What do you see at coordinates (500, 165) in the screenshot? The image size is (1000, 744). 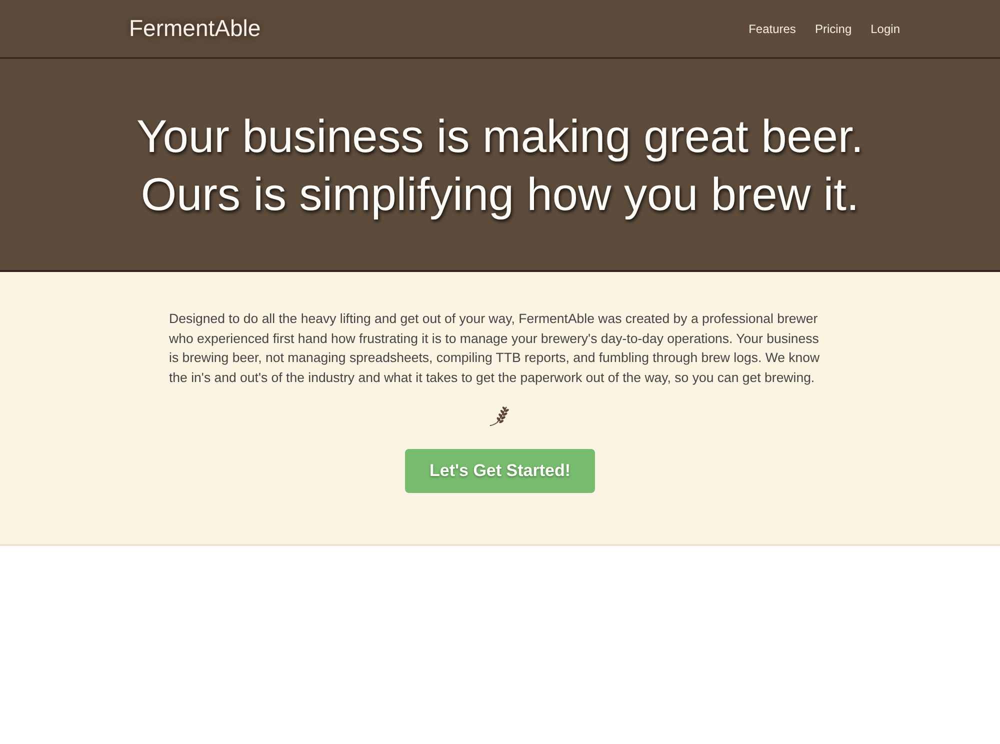 I see `hero-headline: Your business is making great beer. Ours is simplifying how you brew it.` at bounding box center [500, 165].